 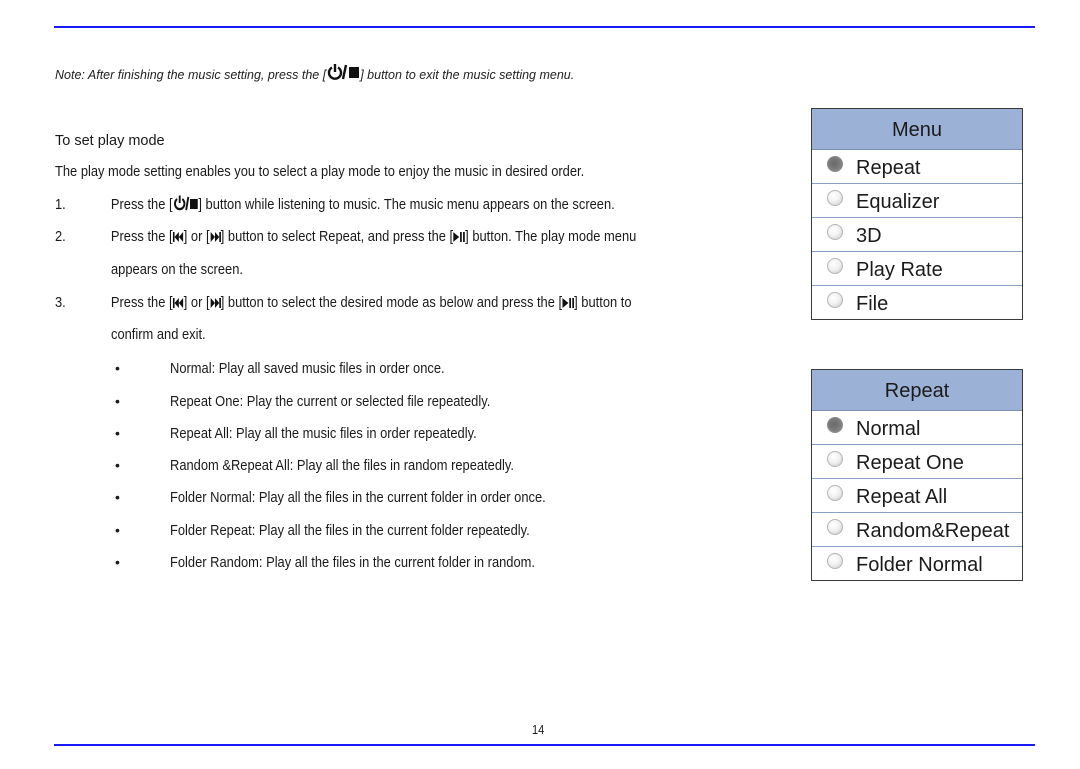 I want to click on menu-item: Play Rate, so click(x=917, y=269).